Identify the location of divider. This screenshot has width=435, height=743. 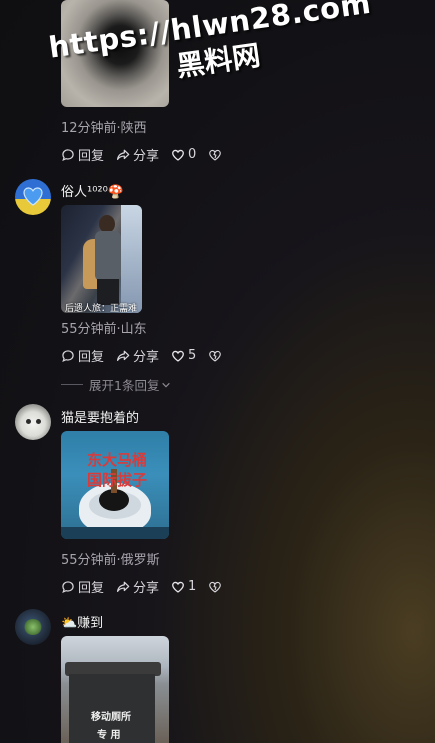
(72, 384).